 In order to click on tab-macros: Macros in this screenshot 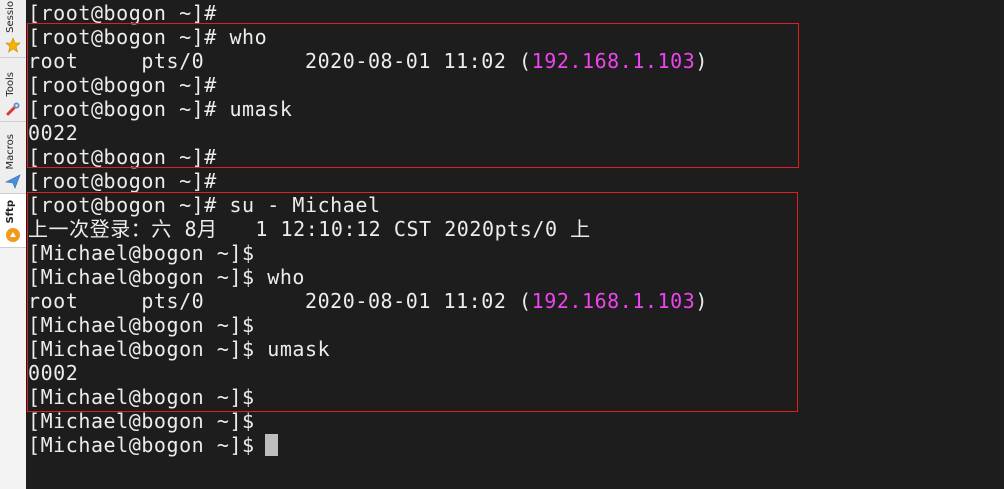, I will do `click(13, 158)`.